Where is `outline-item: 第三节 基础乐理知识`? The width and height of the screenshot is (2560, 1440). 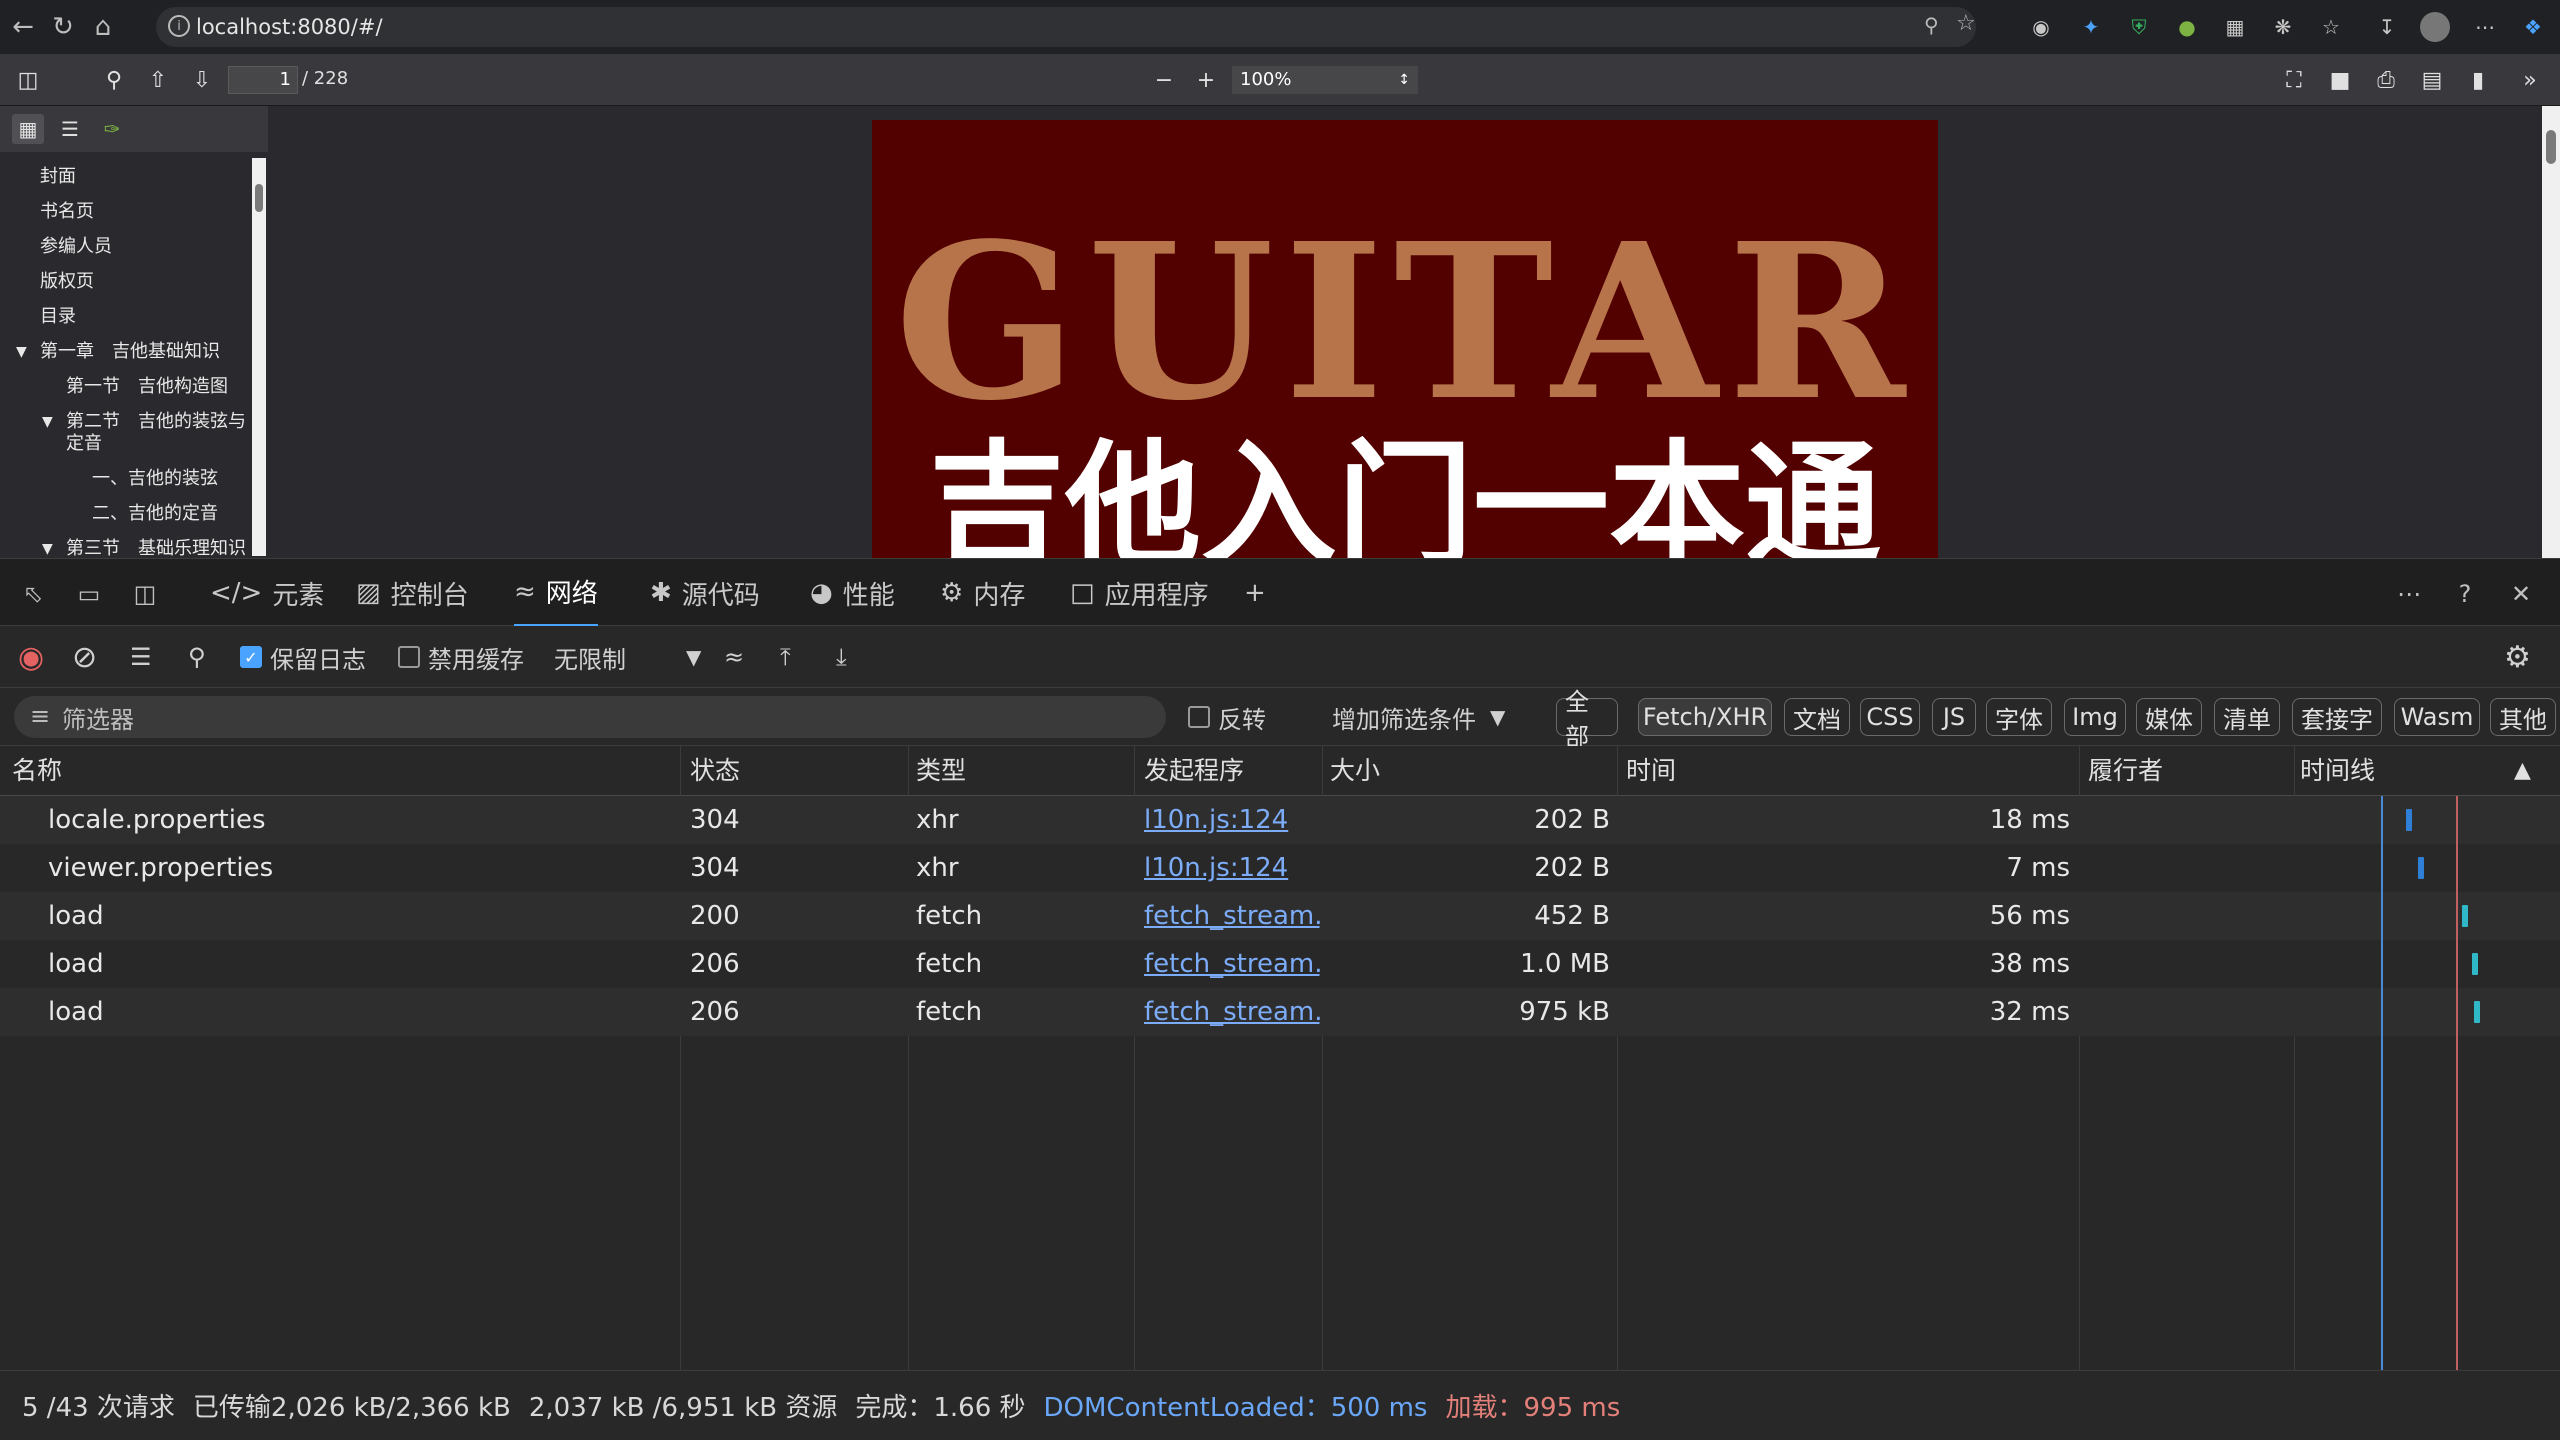
outline-item: 第三节 基础乐理知识 is located at coordinates (156, 547).